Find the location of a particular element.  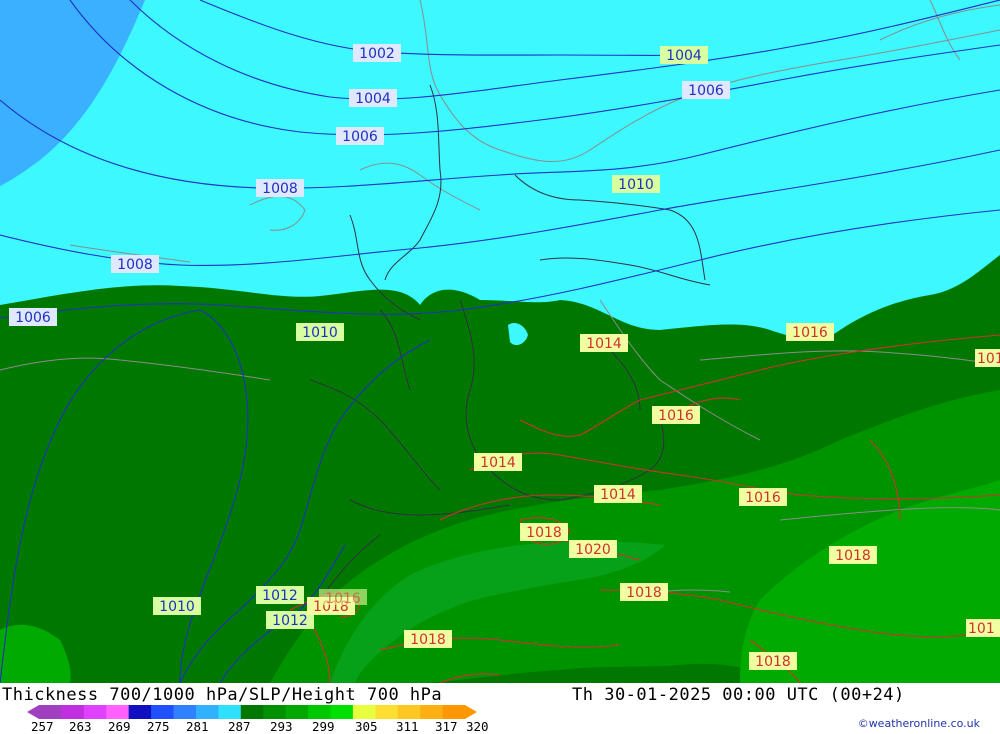

legend-tick: 305 is located at coordinates (366, 726).